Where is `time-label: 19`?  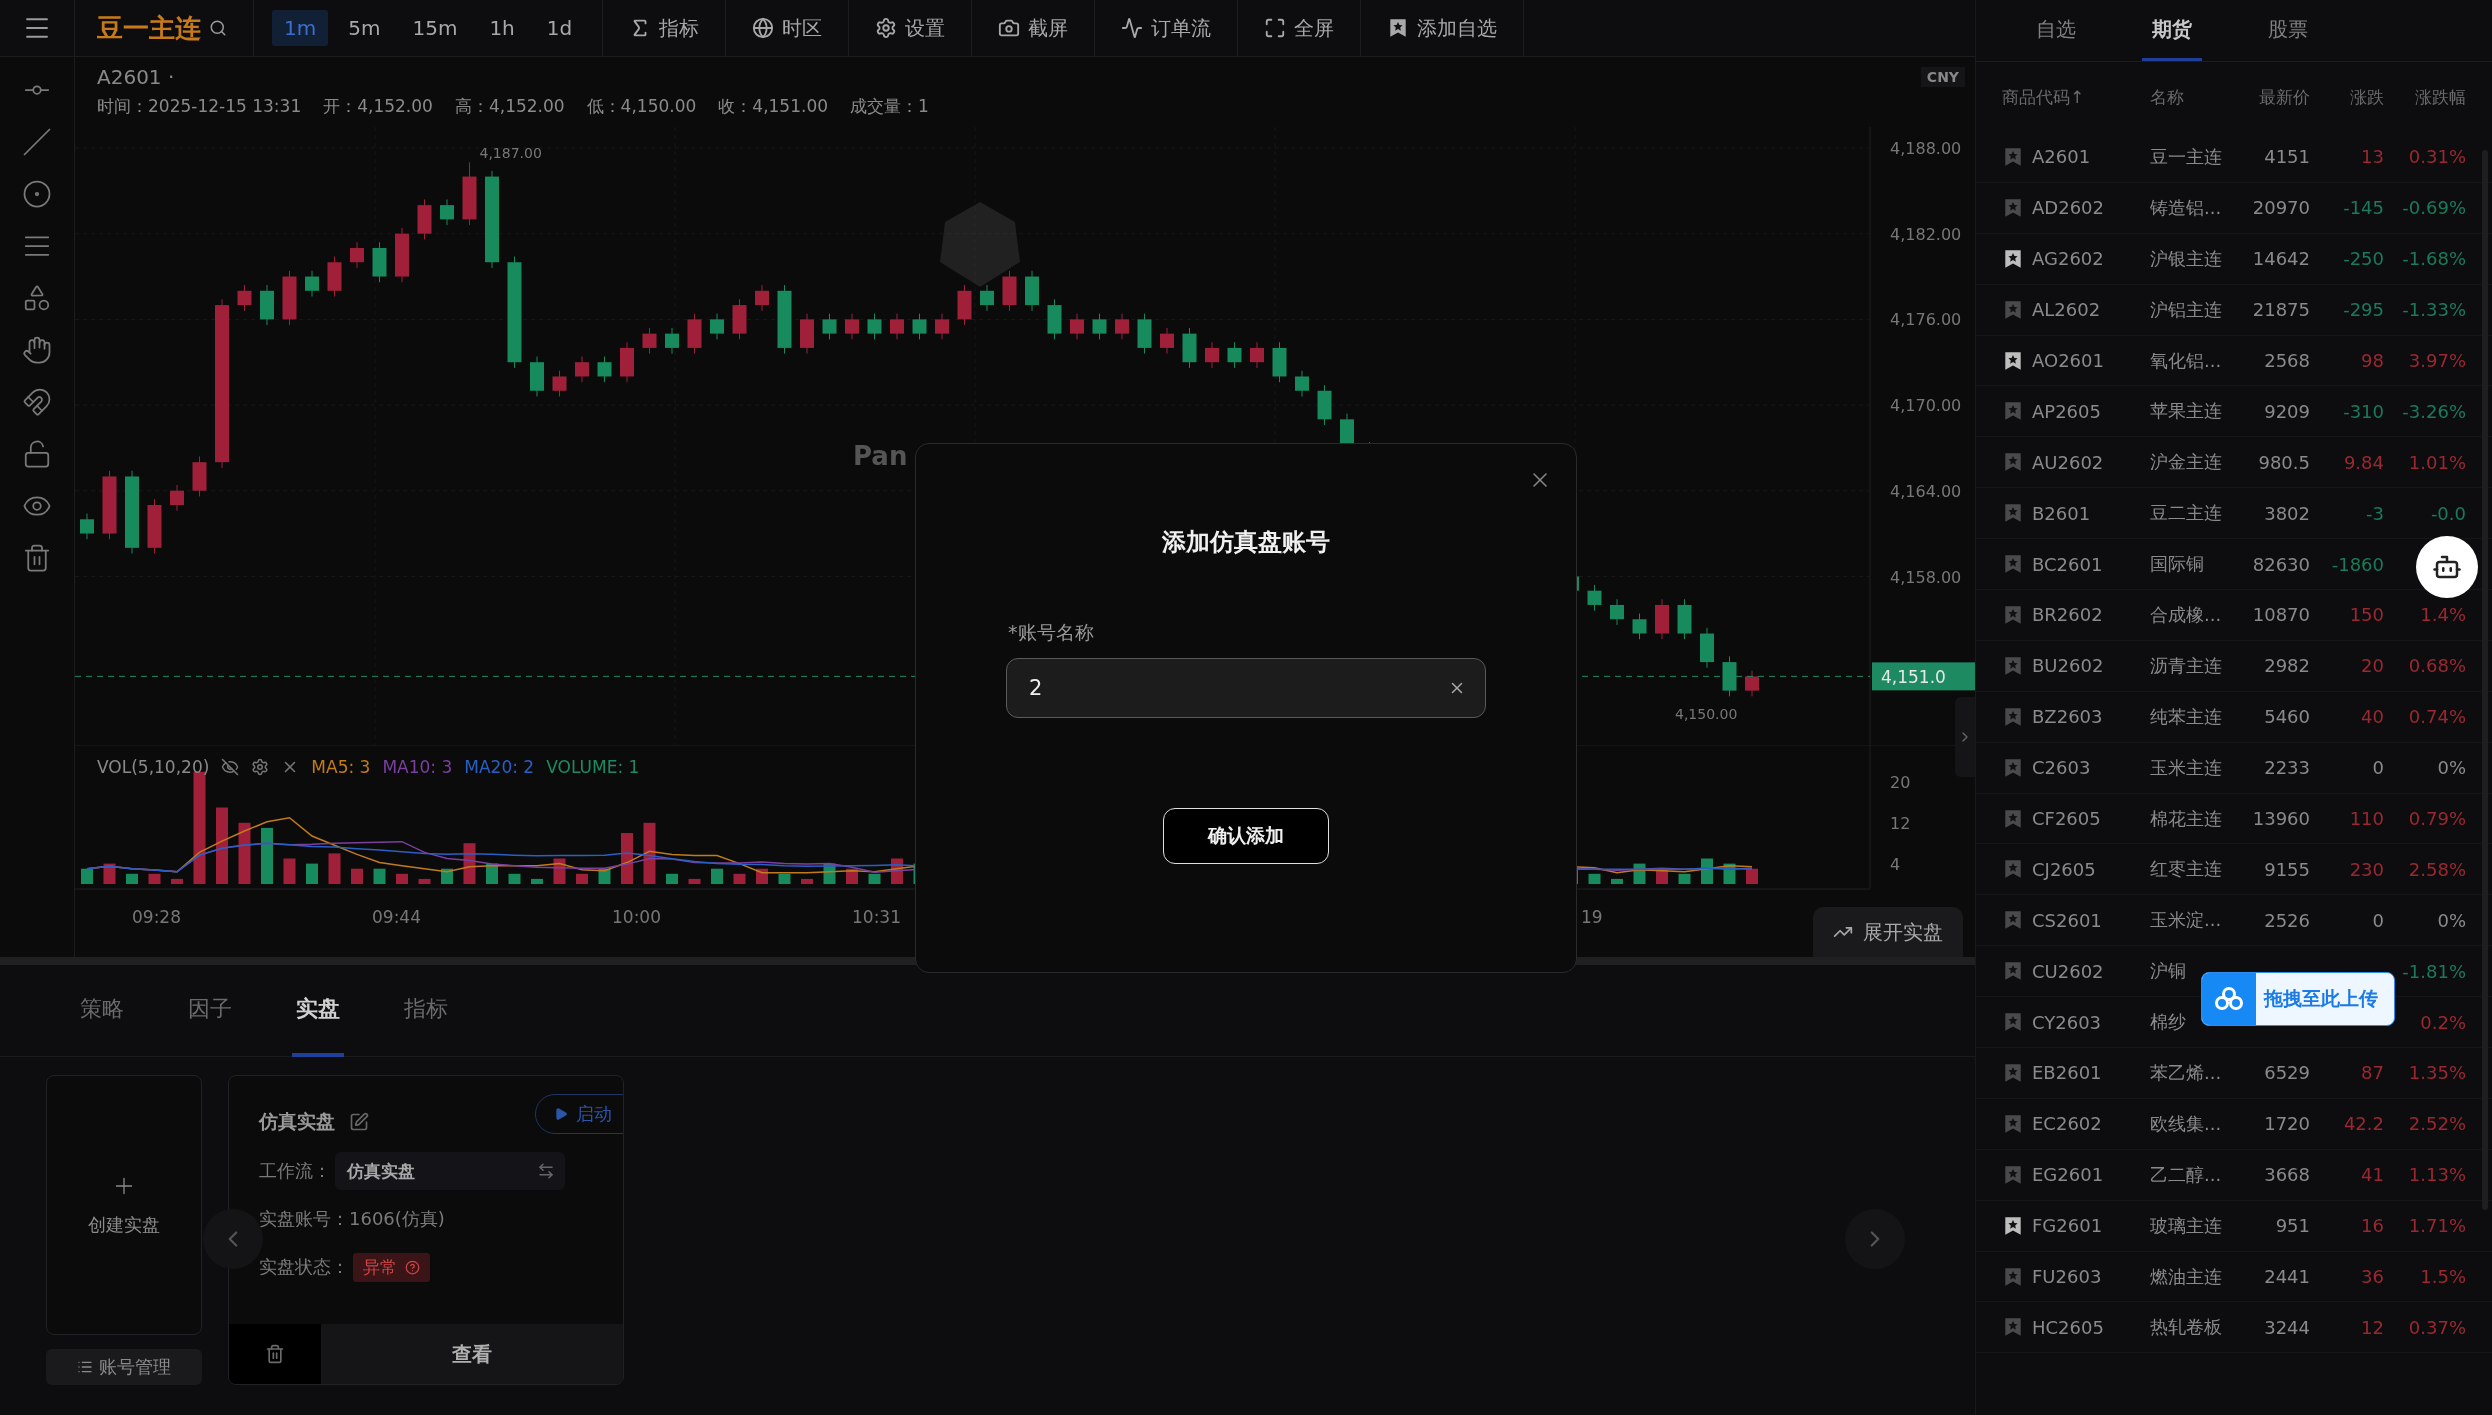 time-label: 19 is located at coordinates (1592, 917).